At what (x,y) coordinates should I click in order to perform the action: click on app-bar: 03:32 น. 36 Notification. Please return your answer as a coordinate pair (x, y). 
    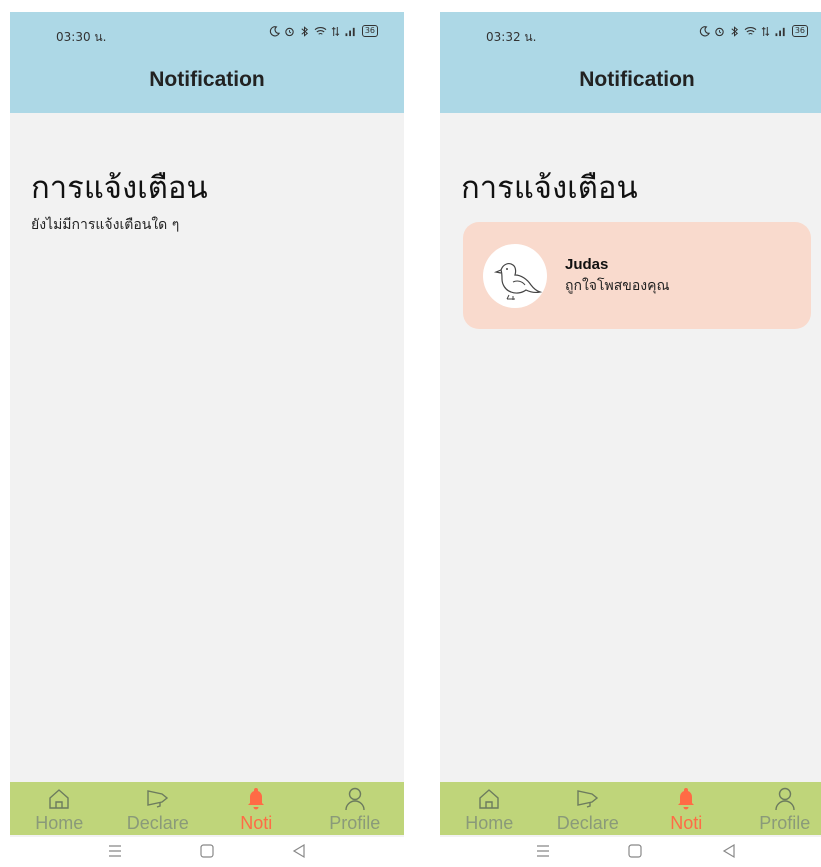
    Looking at the image, I should click on (630, 62).